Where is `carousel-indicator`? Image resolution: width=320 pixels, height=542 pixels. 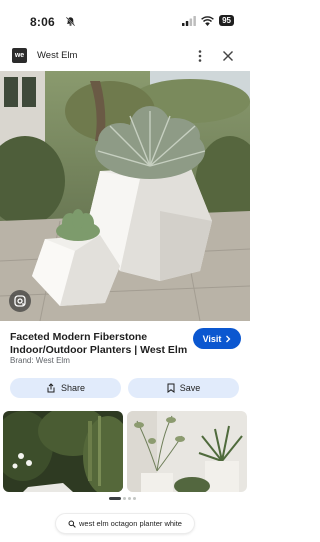
carousel-indicator is located at coordinates (122, 498).